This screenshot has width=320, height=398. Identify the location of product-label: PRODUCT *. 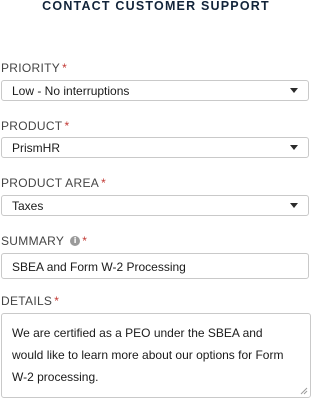
(35, 126).